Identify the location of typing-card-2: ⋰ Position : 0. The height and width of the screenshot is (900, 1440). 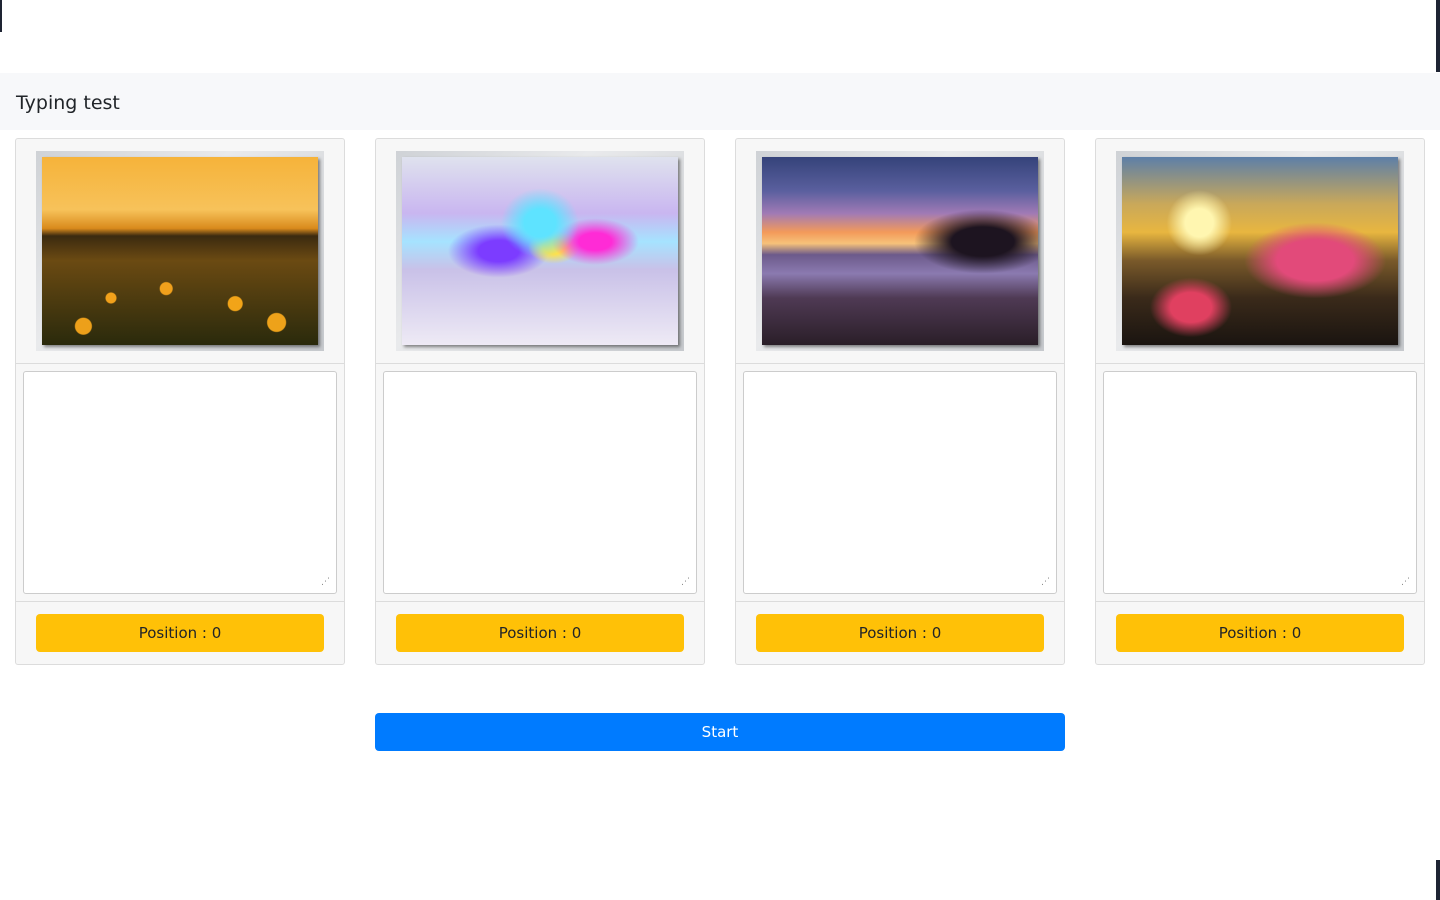
(540, 401).